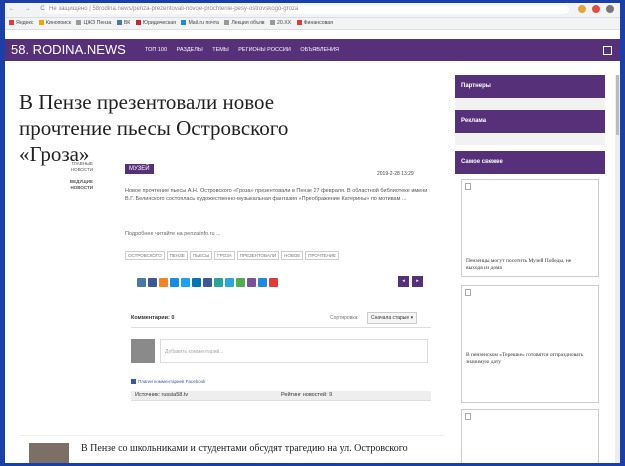 The width and height of the screenshot is (625, 466). What do you see at coordinates (322, 255) in the screenshot?
I see `tag-chip: ПРОЧТЕНИЕ` at bounding box center [322, 255].